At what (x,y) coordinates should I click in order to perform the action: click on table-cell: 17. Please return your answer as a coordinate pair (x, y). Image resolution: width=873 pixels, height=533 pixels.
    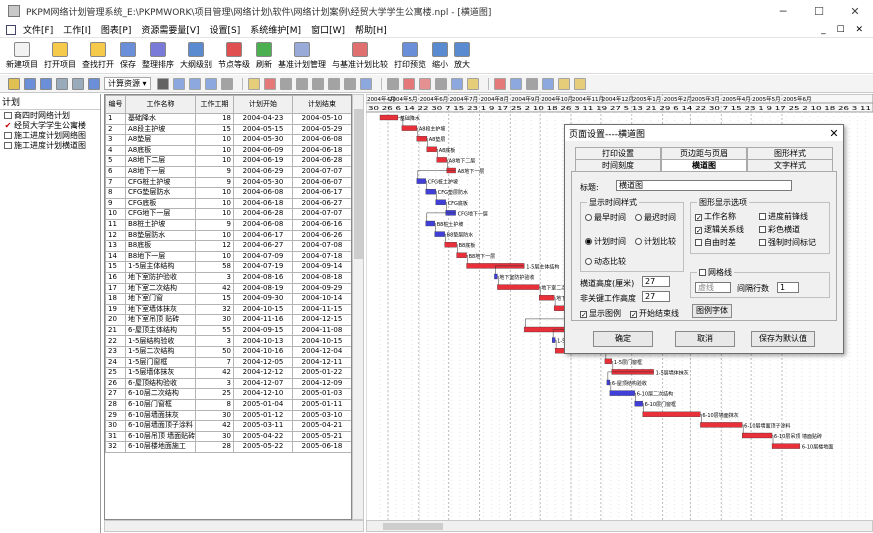
    Looking at the image, I should click on (115, 288).